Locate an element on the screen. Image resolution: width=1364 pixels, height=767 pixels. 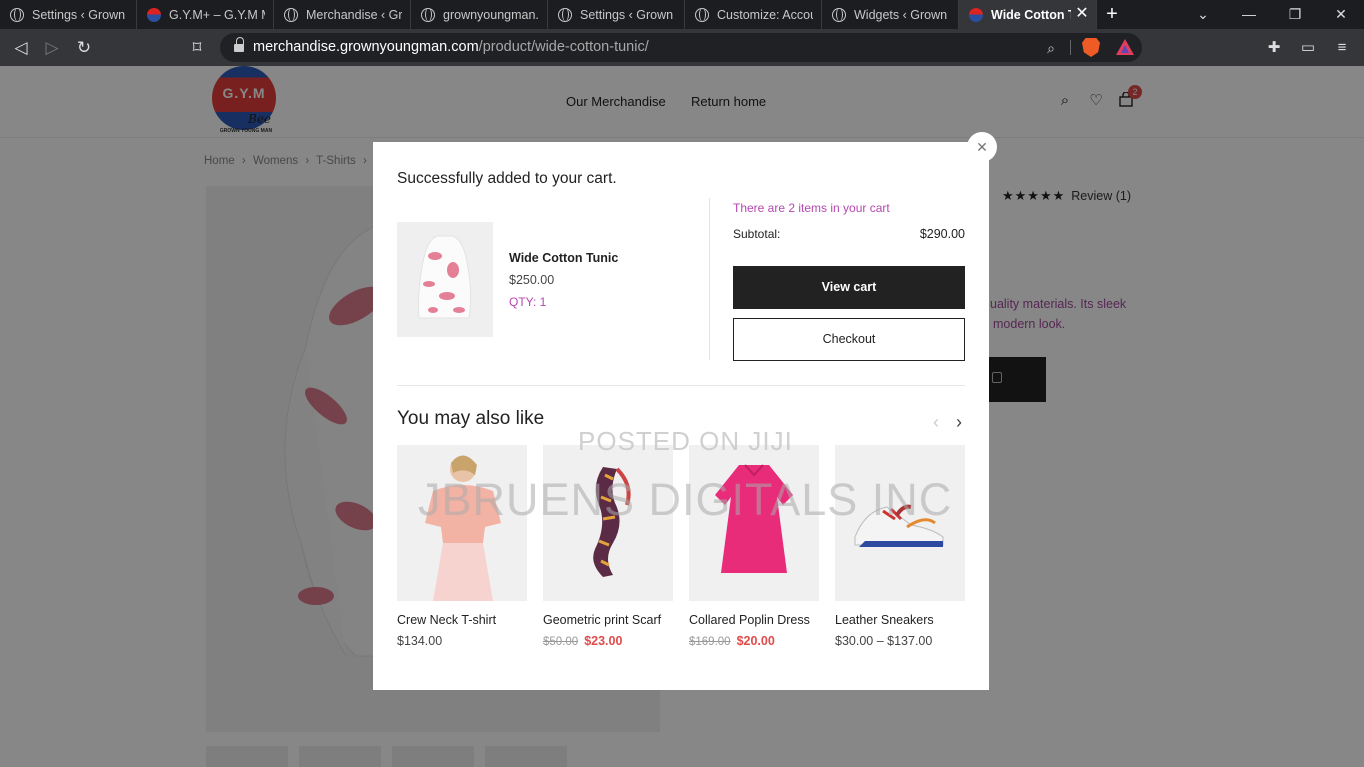
url-path: /product/wide-cotton-tunic/ is located at coordinates (563, 47).